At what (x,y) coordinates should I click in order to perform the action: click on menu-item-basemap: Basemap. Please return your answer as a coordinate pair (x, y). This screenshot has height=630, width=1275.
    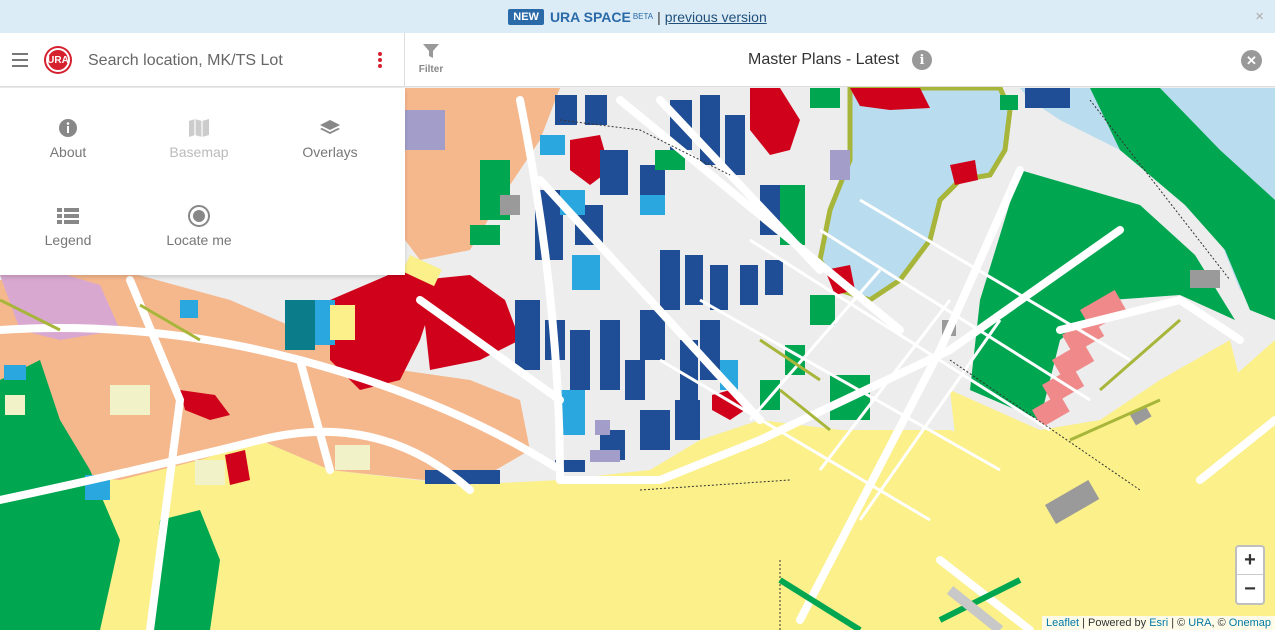
    Looking at the image, I should click on (199, 124).